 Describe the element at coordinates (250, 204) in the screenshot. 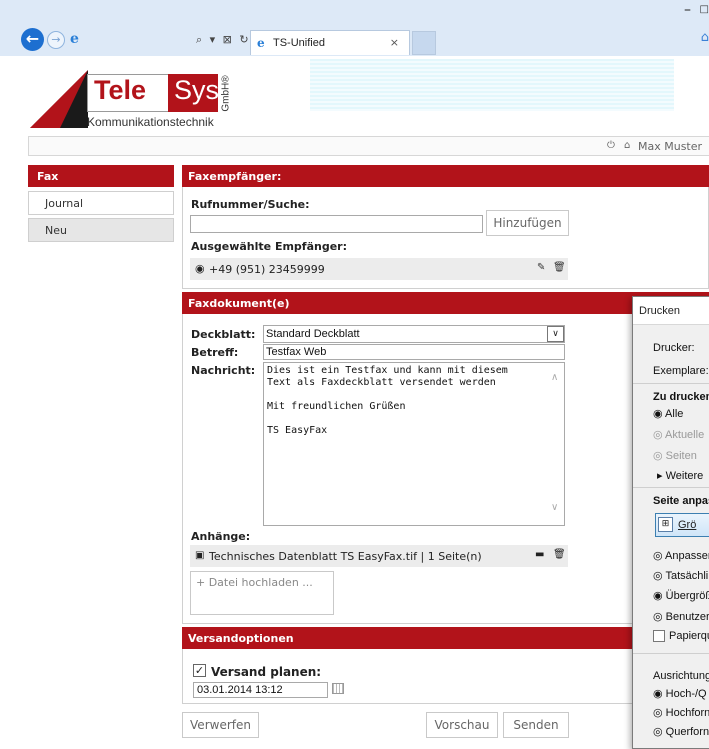

I see `search-label: Rufnummer/Suche:` at that location.